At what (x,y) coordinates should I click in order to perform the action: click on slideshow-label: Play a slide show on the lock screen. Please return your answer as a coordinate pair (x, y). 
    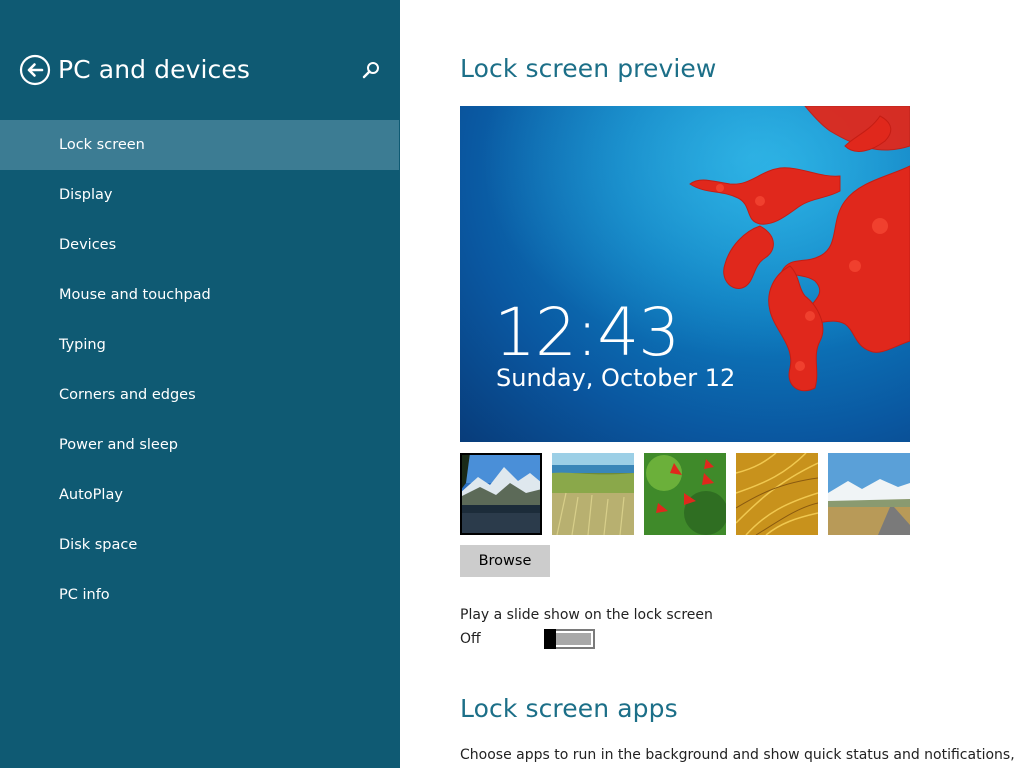
    Looking at the image, I should click on (586, 615).